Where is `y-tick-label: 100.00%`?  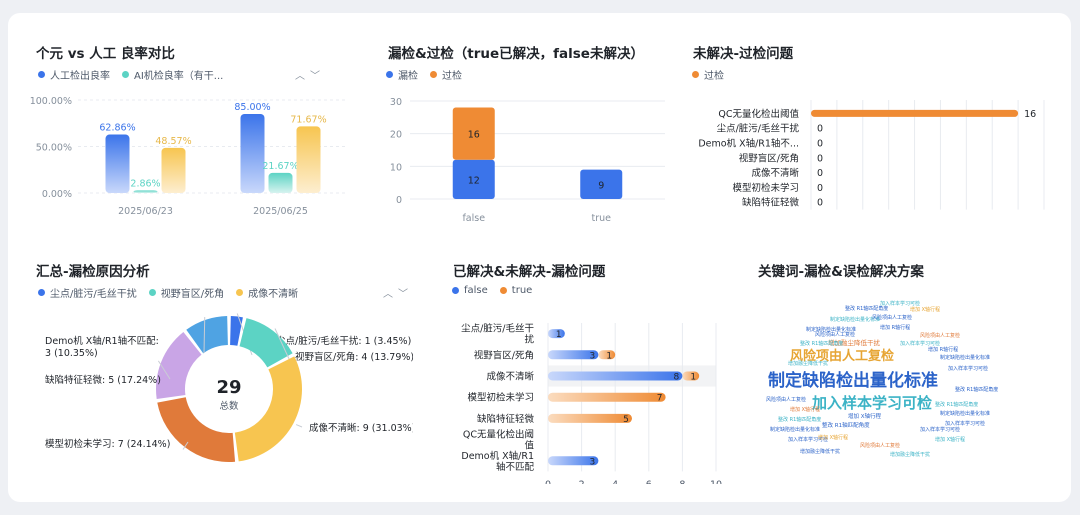
y-tick-label: 100.00% is located at coordinates (51, 101).